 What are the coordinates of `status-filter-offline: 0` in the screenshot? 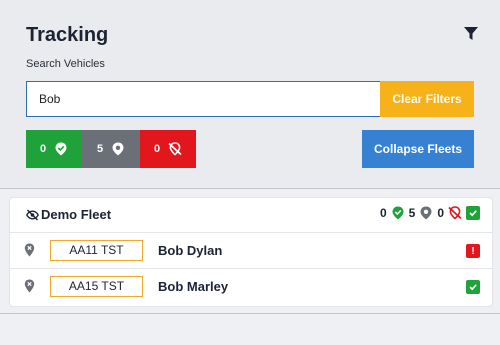 It's located at (168, 149).